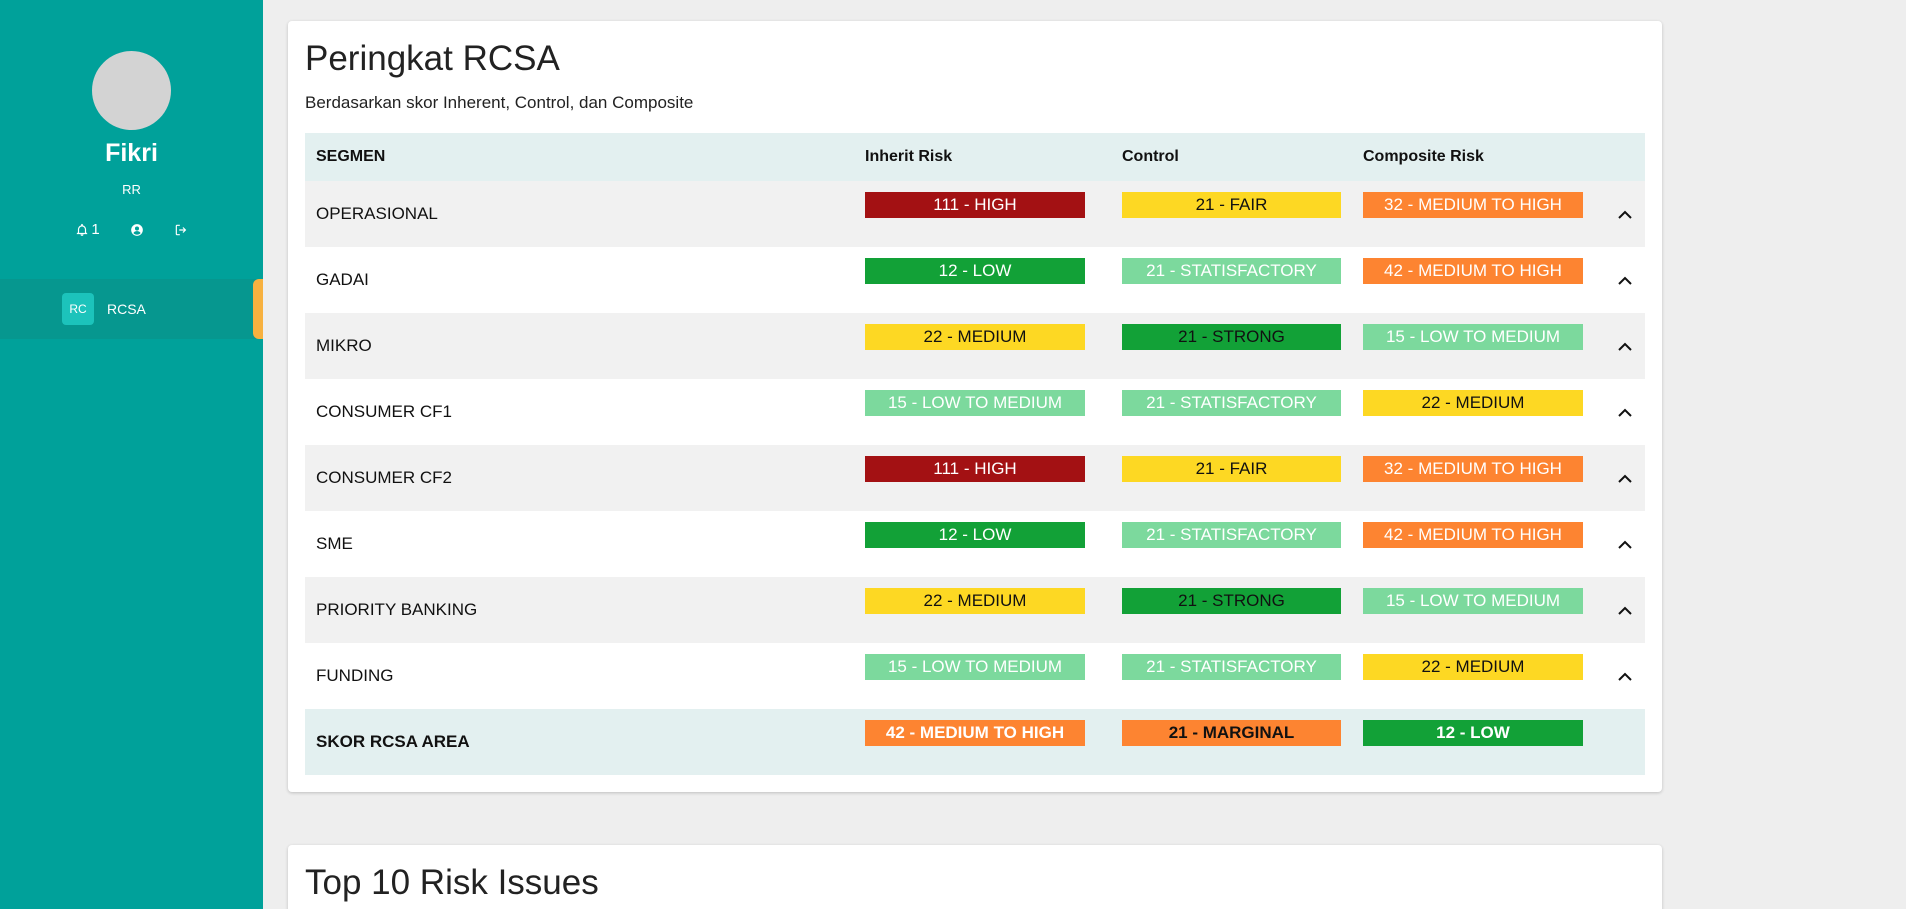  What do you see at coordinates (452, 882) in the screenshot?
I see `section-title: Top 10 Risk Issues` at bounding box center [452, 882].